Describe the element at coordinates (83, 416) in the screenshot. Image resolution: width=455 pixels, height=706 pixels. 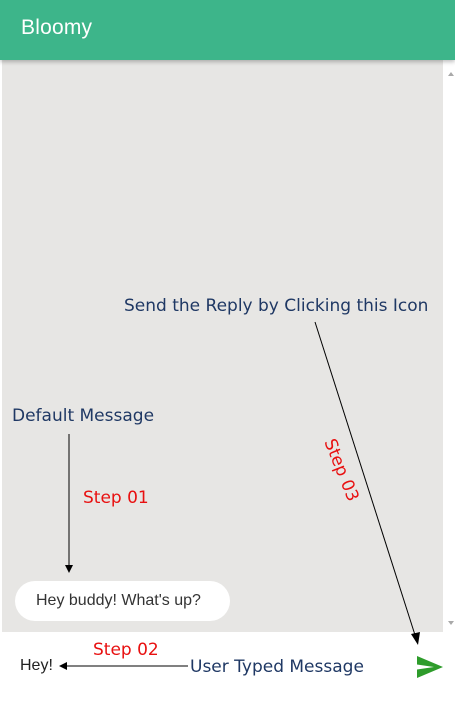
I see `annotation-default-message: Default Message` at that location.